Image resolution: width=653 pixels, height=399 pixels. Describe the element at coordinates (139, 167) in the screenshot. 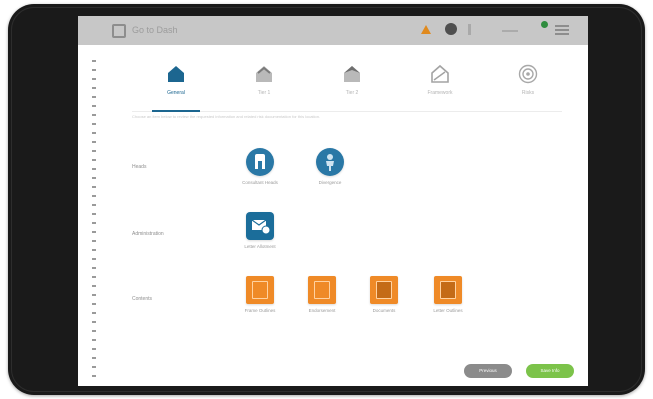

I see `section-label-heads: Heads` at that location.